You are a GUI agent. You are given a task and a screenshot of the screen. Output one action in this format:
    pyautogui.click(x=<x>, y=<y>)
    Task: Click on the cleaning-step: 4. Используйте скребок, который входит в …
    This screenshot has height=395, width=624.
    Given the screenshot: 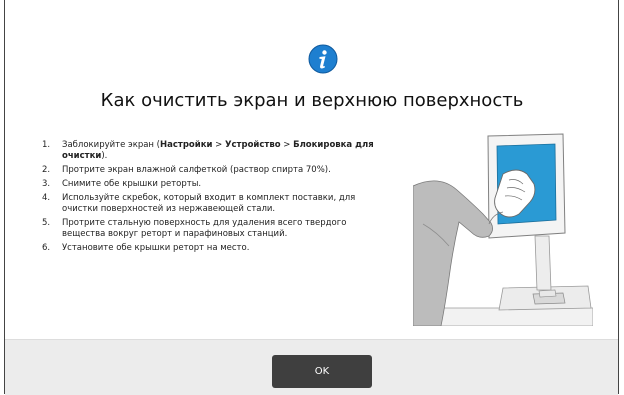 What is the action you would take?
    pyautogui.click(x=212, y=204)
    